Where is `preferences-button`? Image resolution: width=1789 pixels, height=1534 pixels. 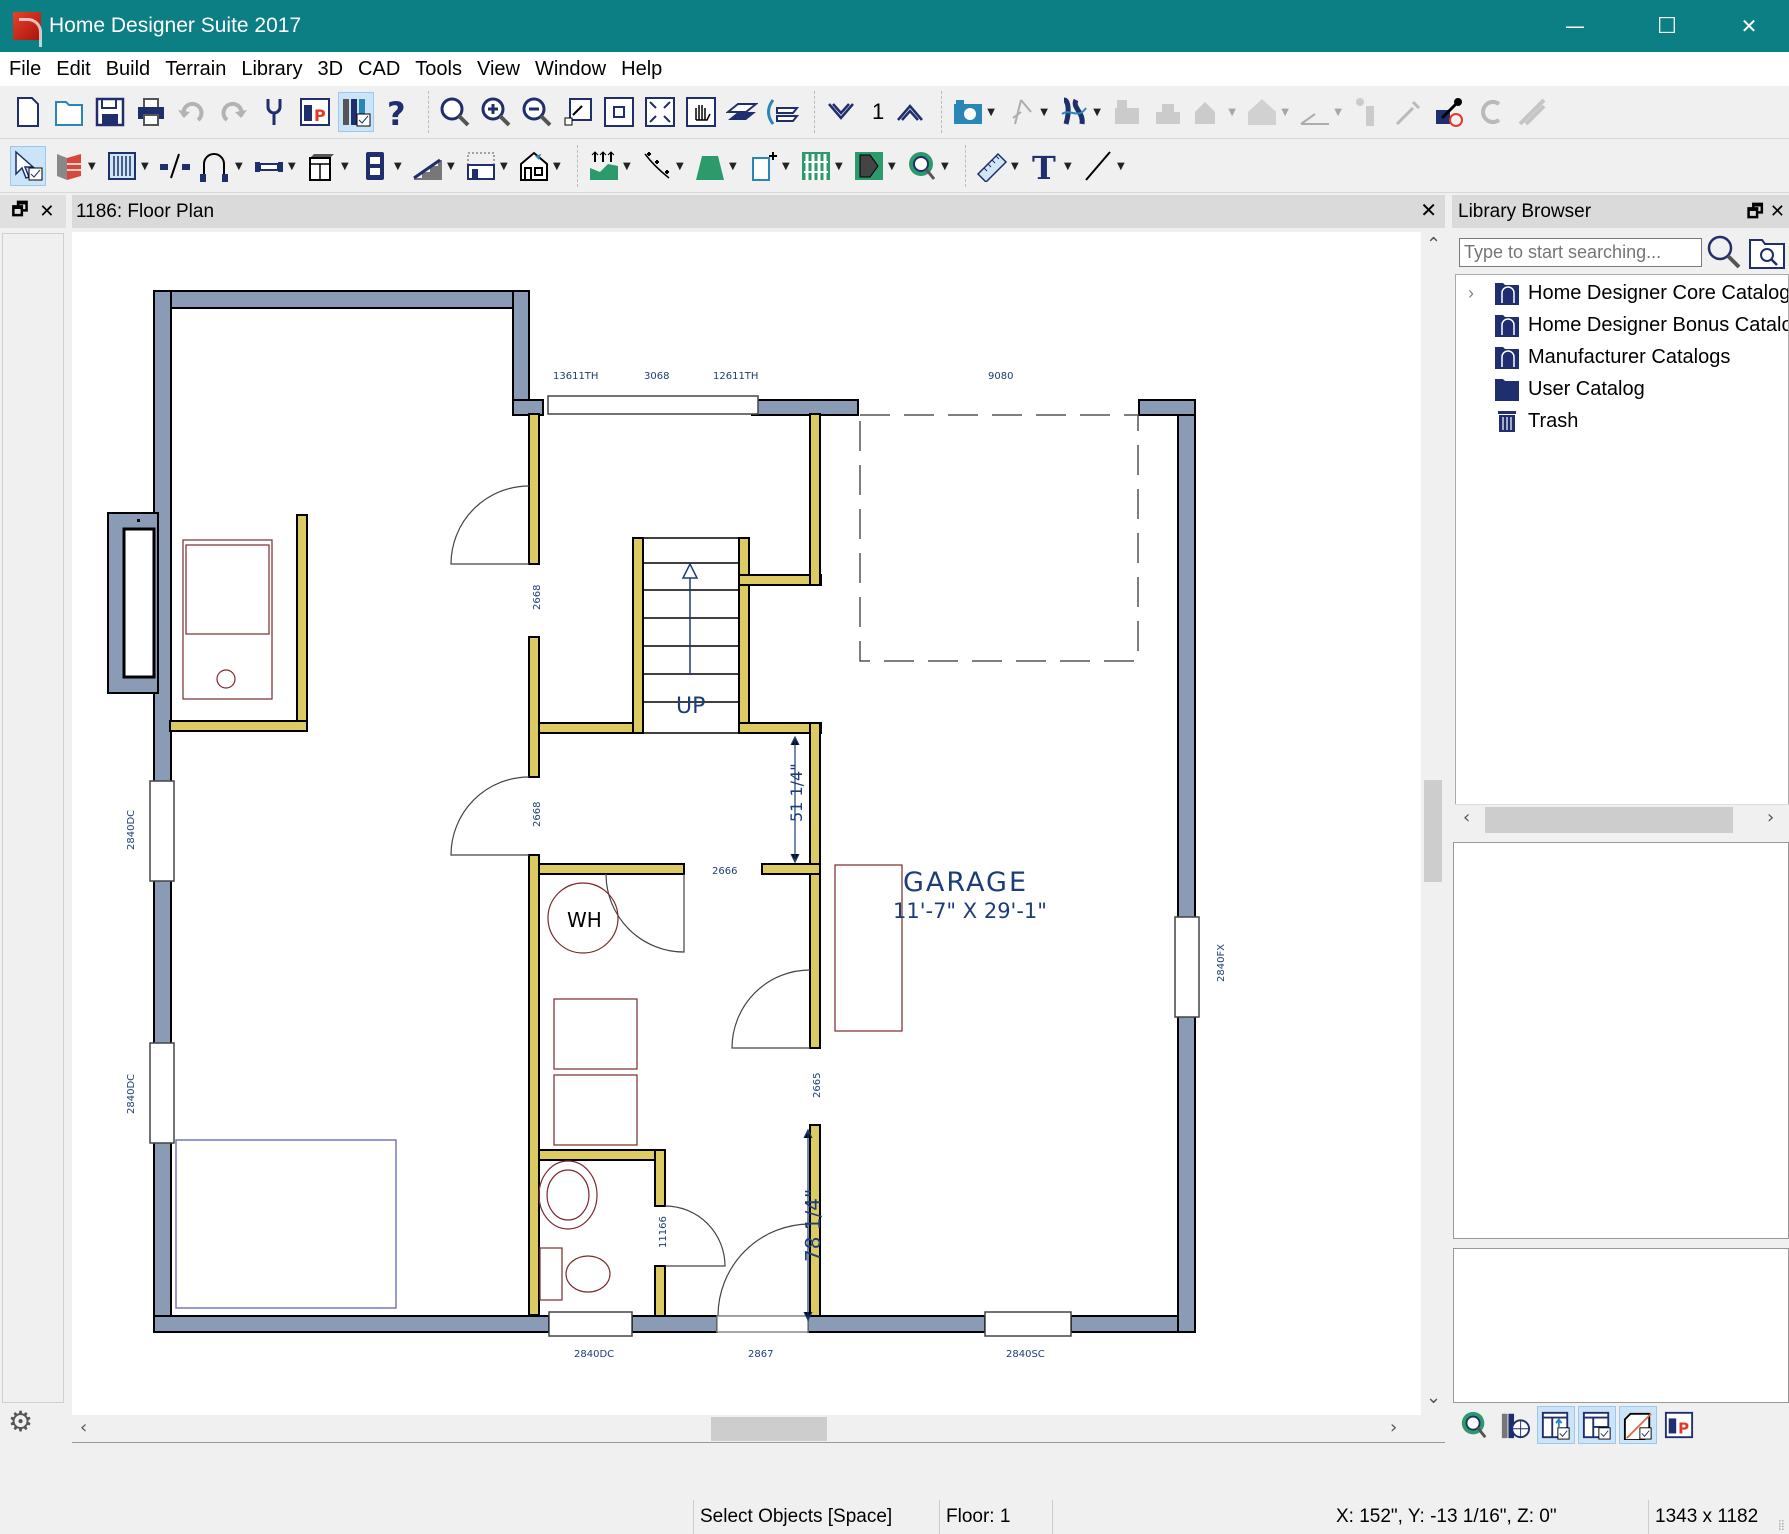
preferences-button is located at coordinates (274, 112).